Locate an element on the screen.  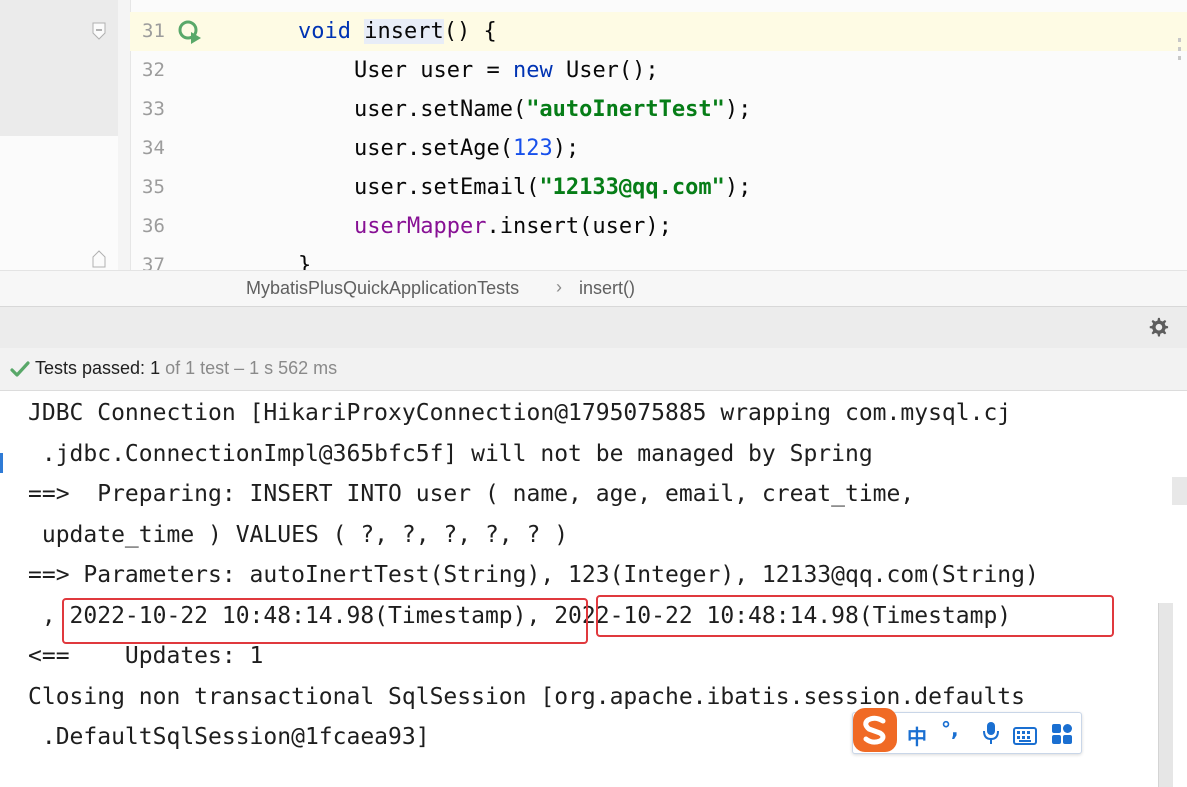
console-line: .DefaultSqlSession@1fcaea93] is located at coordinates (229, 737).